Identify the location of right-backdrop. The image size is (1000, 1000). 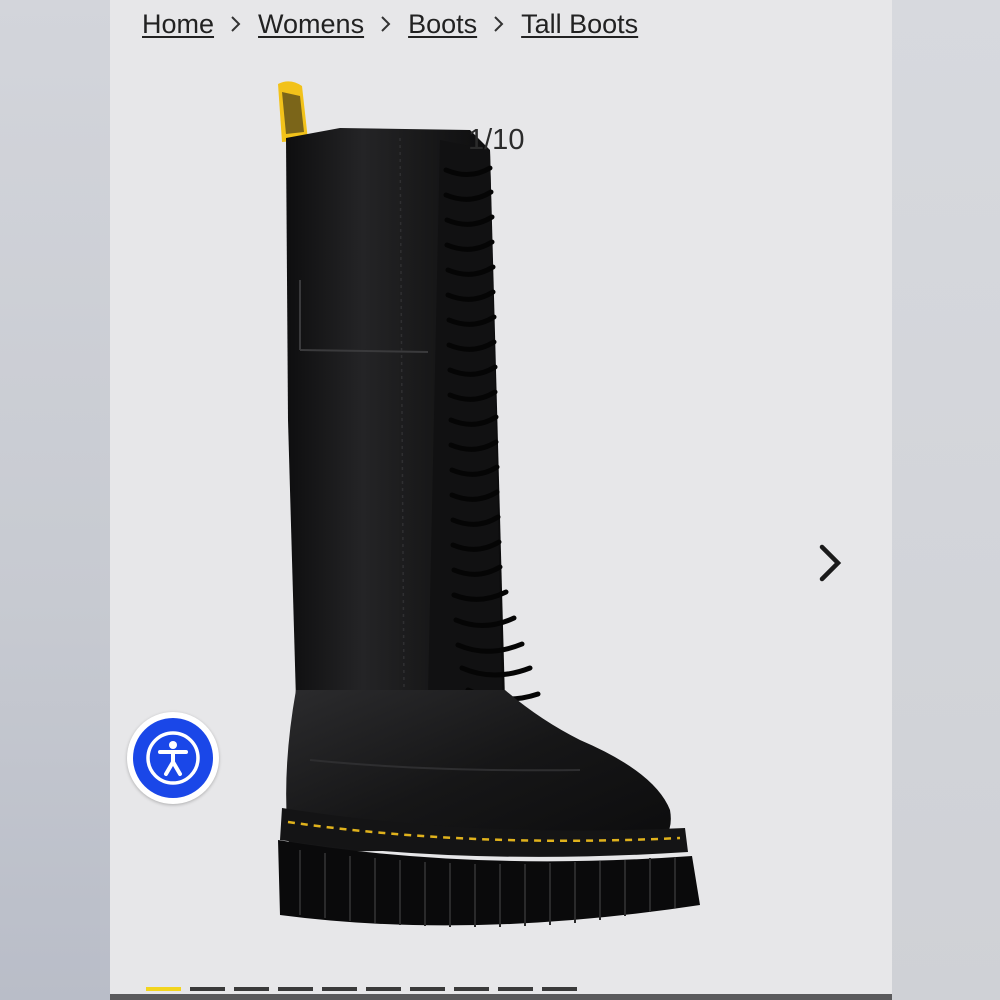
(946, 500).